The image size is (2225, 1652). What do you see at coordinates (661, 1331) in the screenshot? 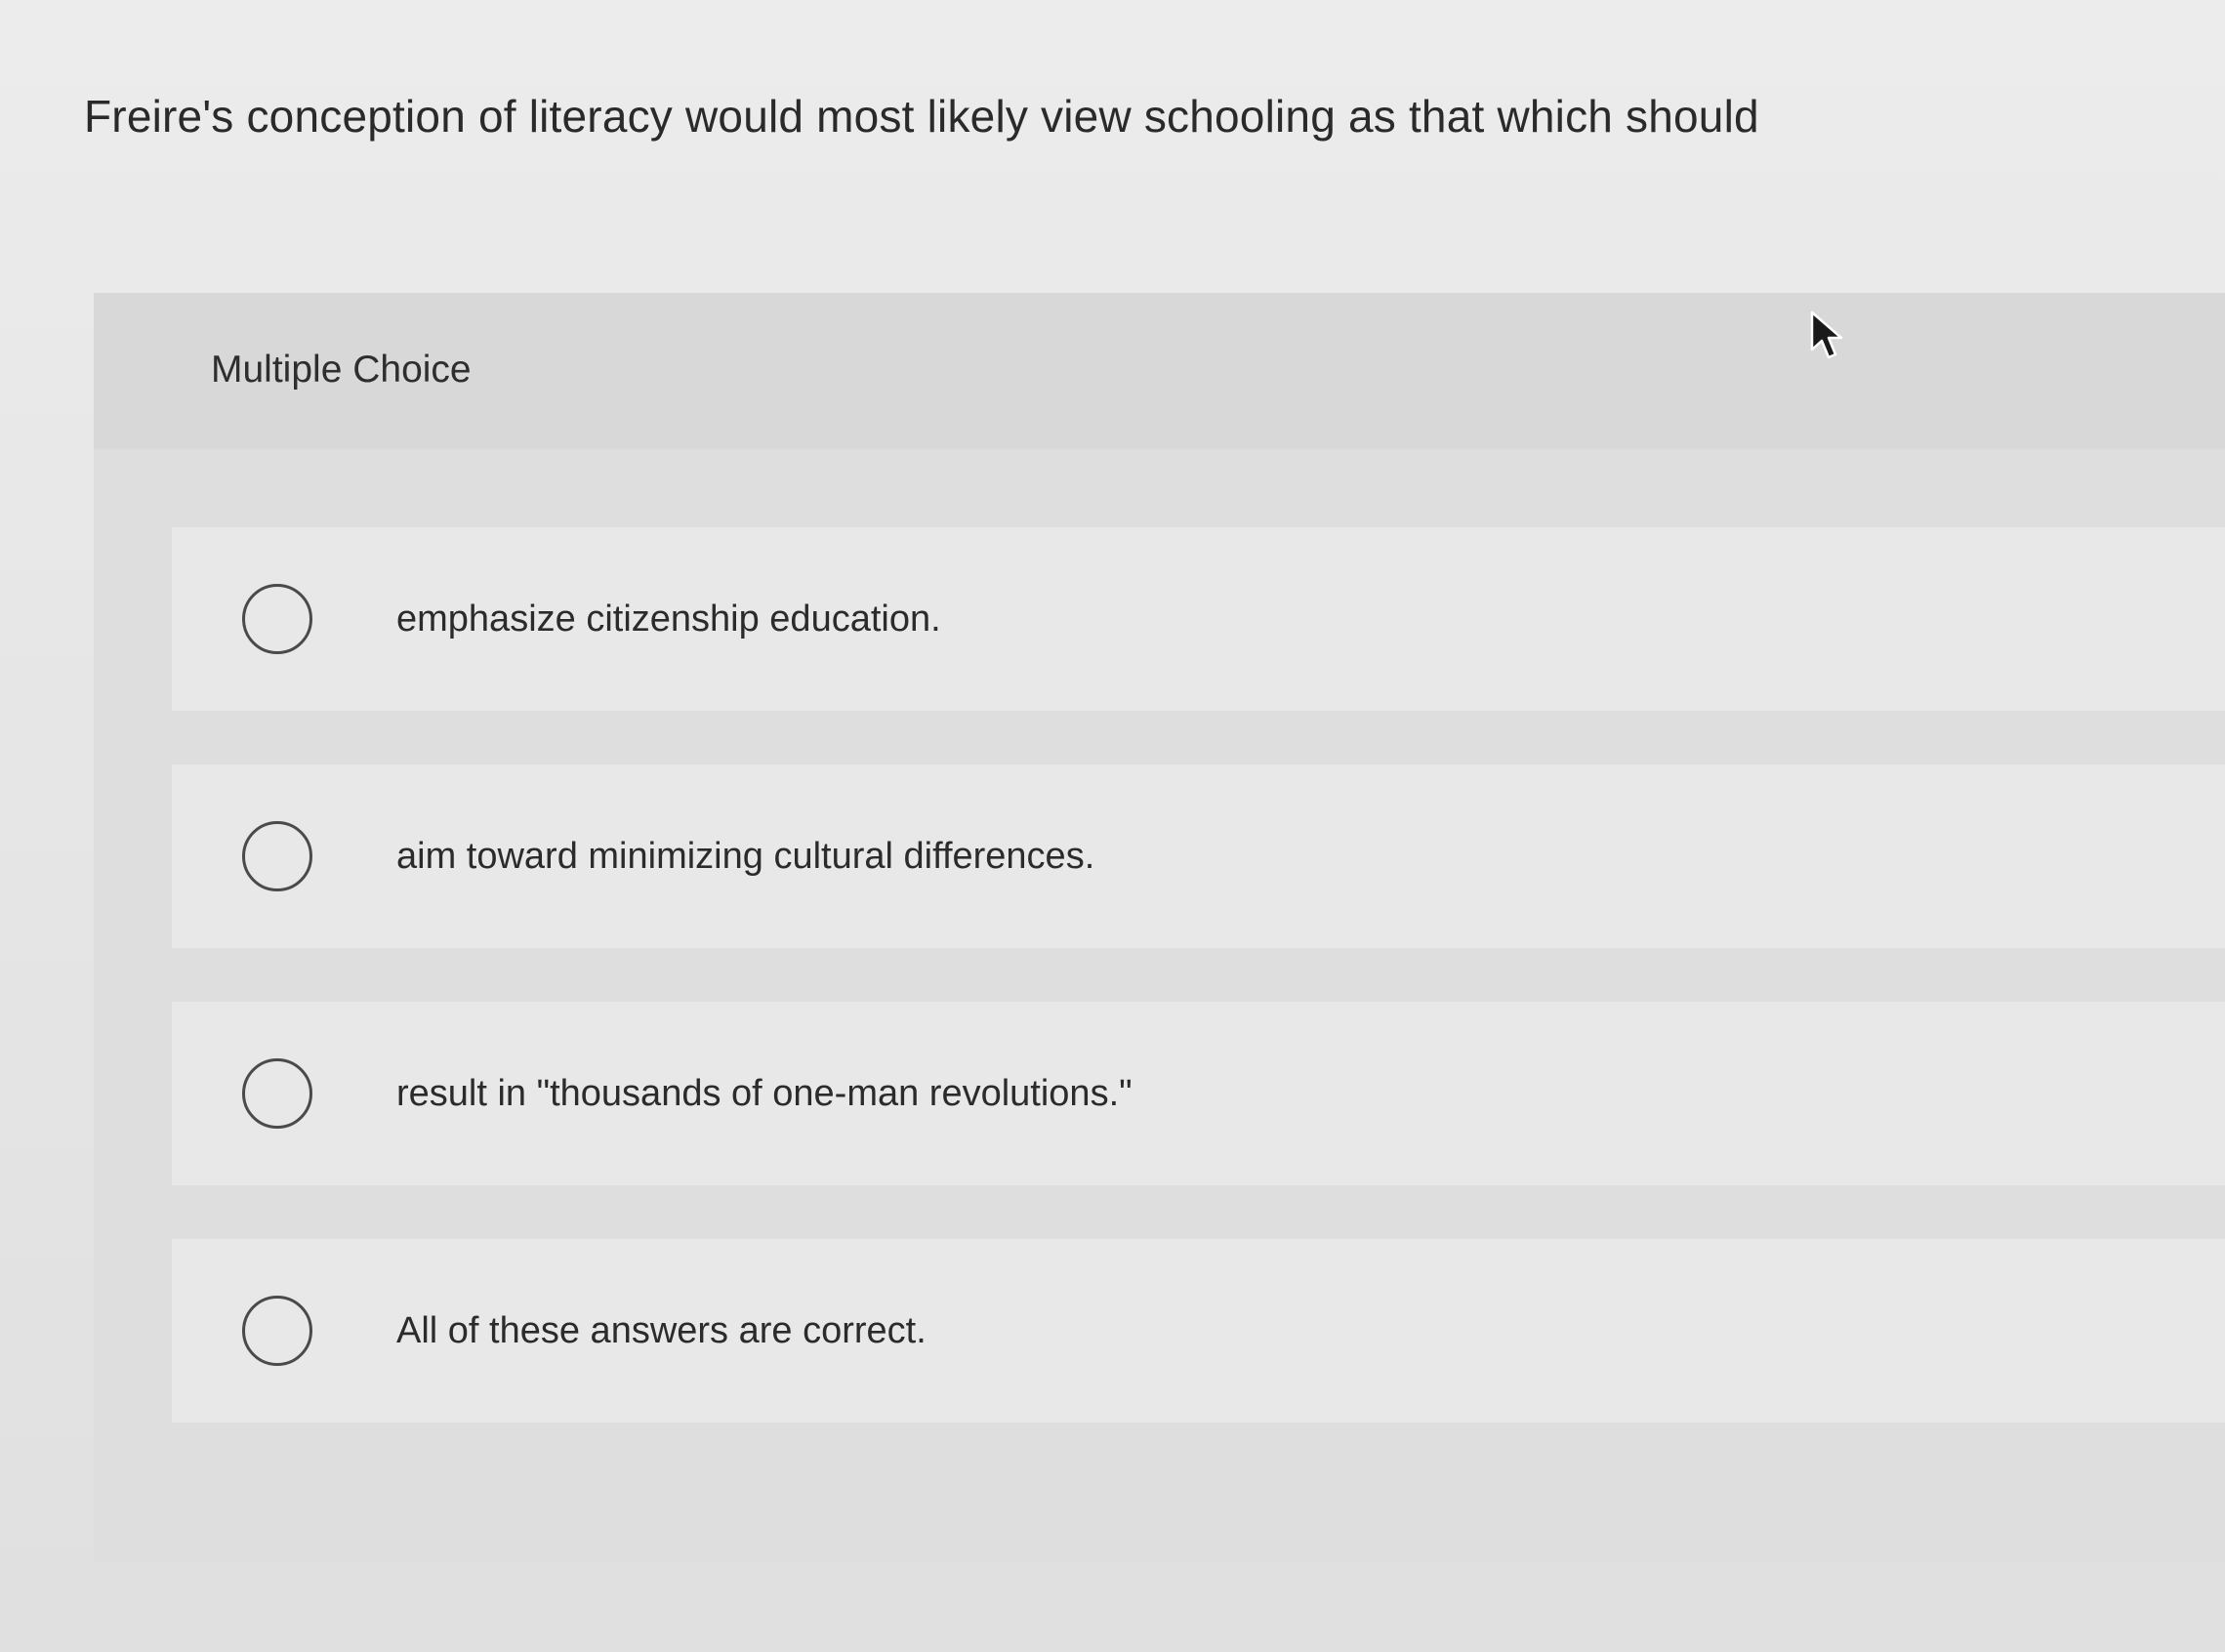
I see `answer-option-label: All of these answers are correct.` at bounding box center [661, 1331].